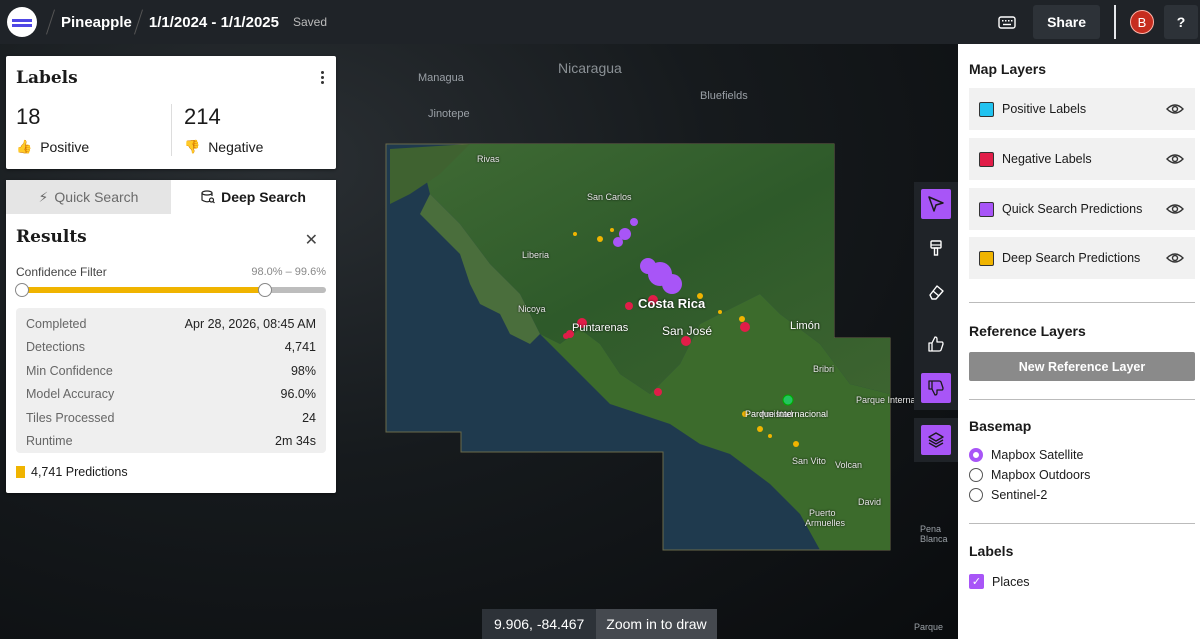 The height and width of the screenshot is (639, 1200). Describe the element at coordinates (1041, 475) in the screenshot. I see `basemap-label: Mapbox Outdoors` at that location.